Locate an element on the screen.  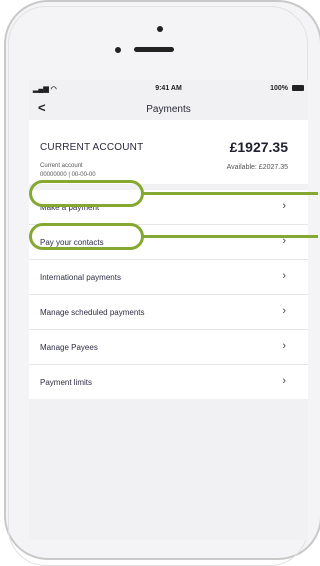
available-balance: Available: £2027.35 is located at coordinates (257, 167).